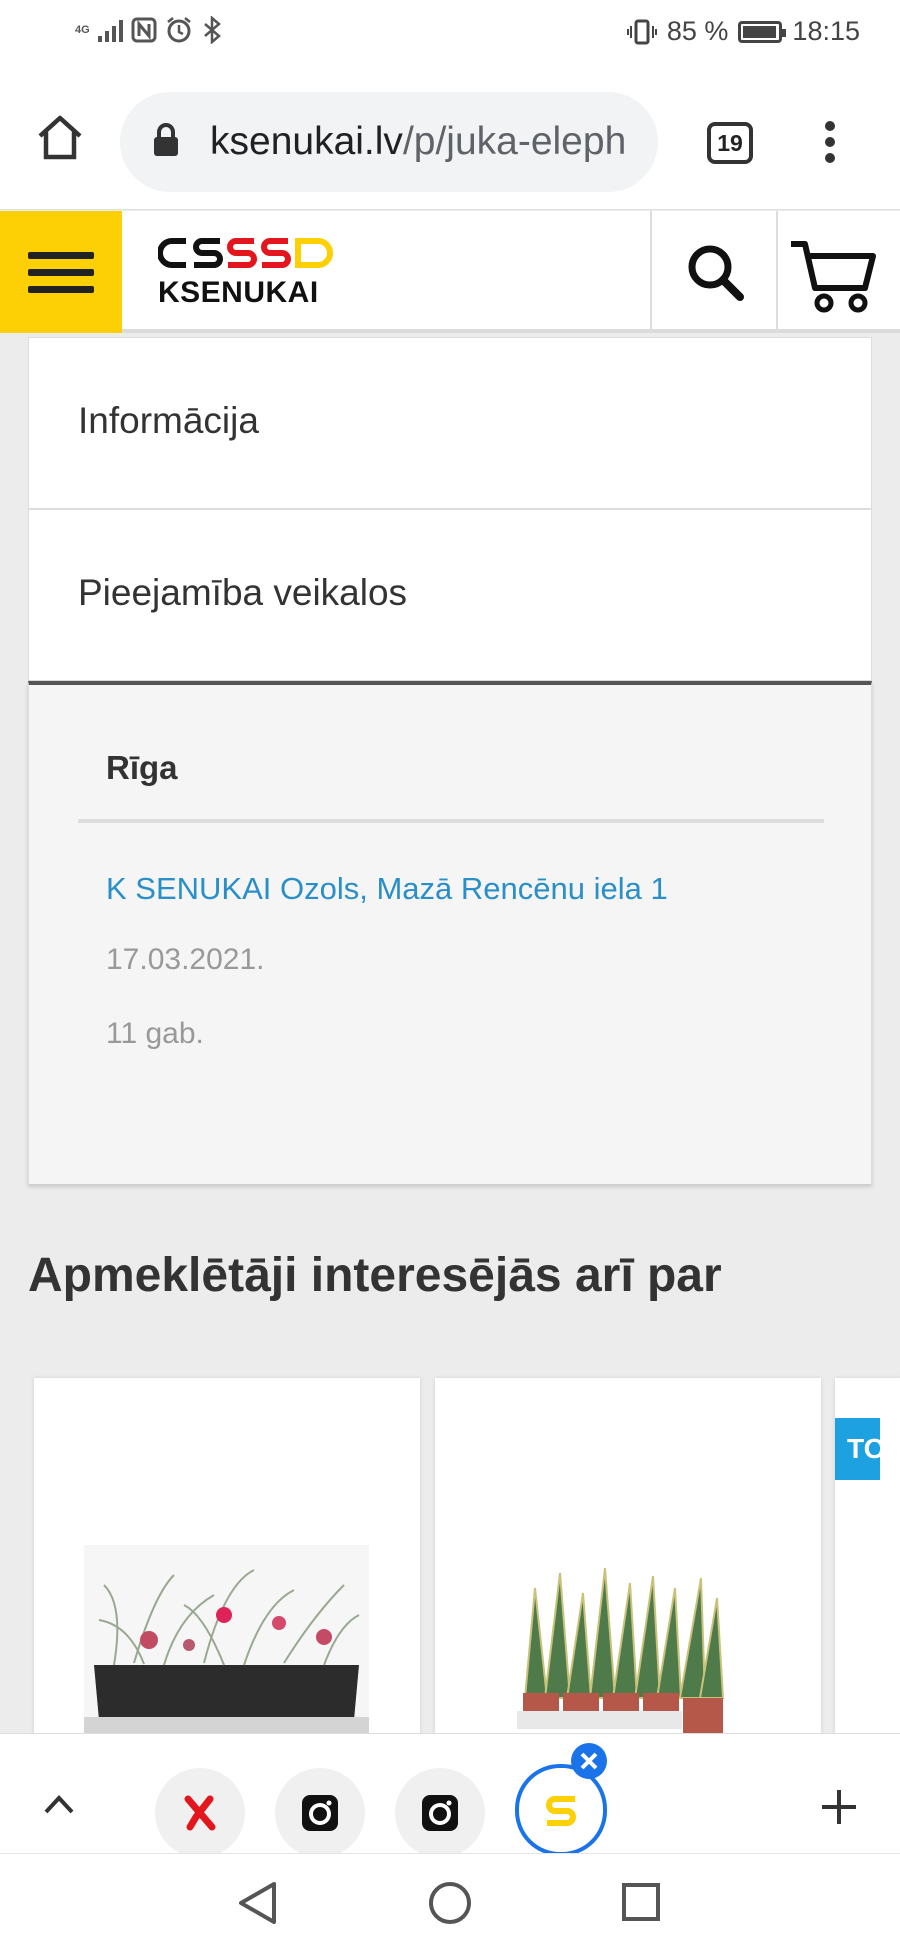 The width and height of the screenshot is (900, 1950). Describe the element at coordinates (450, 423) in the screenshot. I see `accordion-information: Informācija` at that location.